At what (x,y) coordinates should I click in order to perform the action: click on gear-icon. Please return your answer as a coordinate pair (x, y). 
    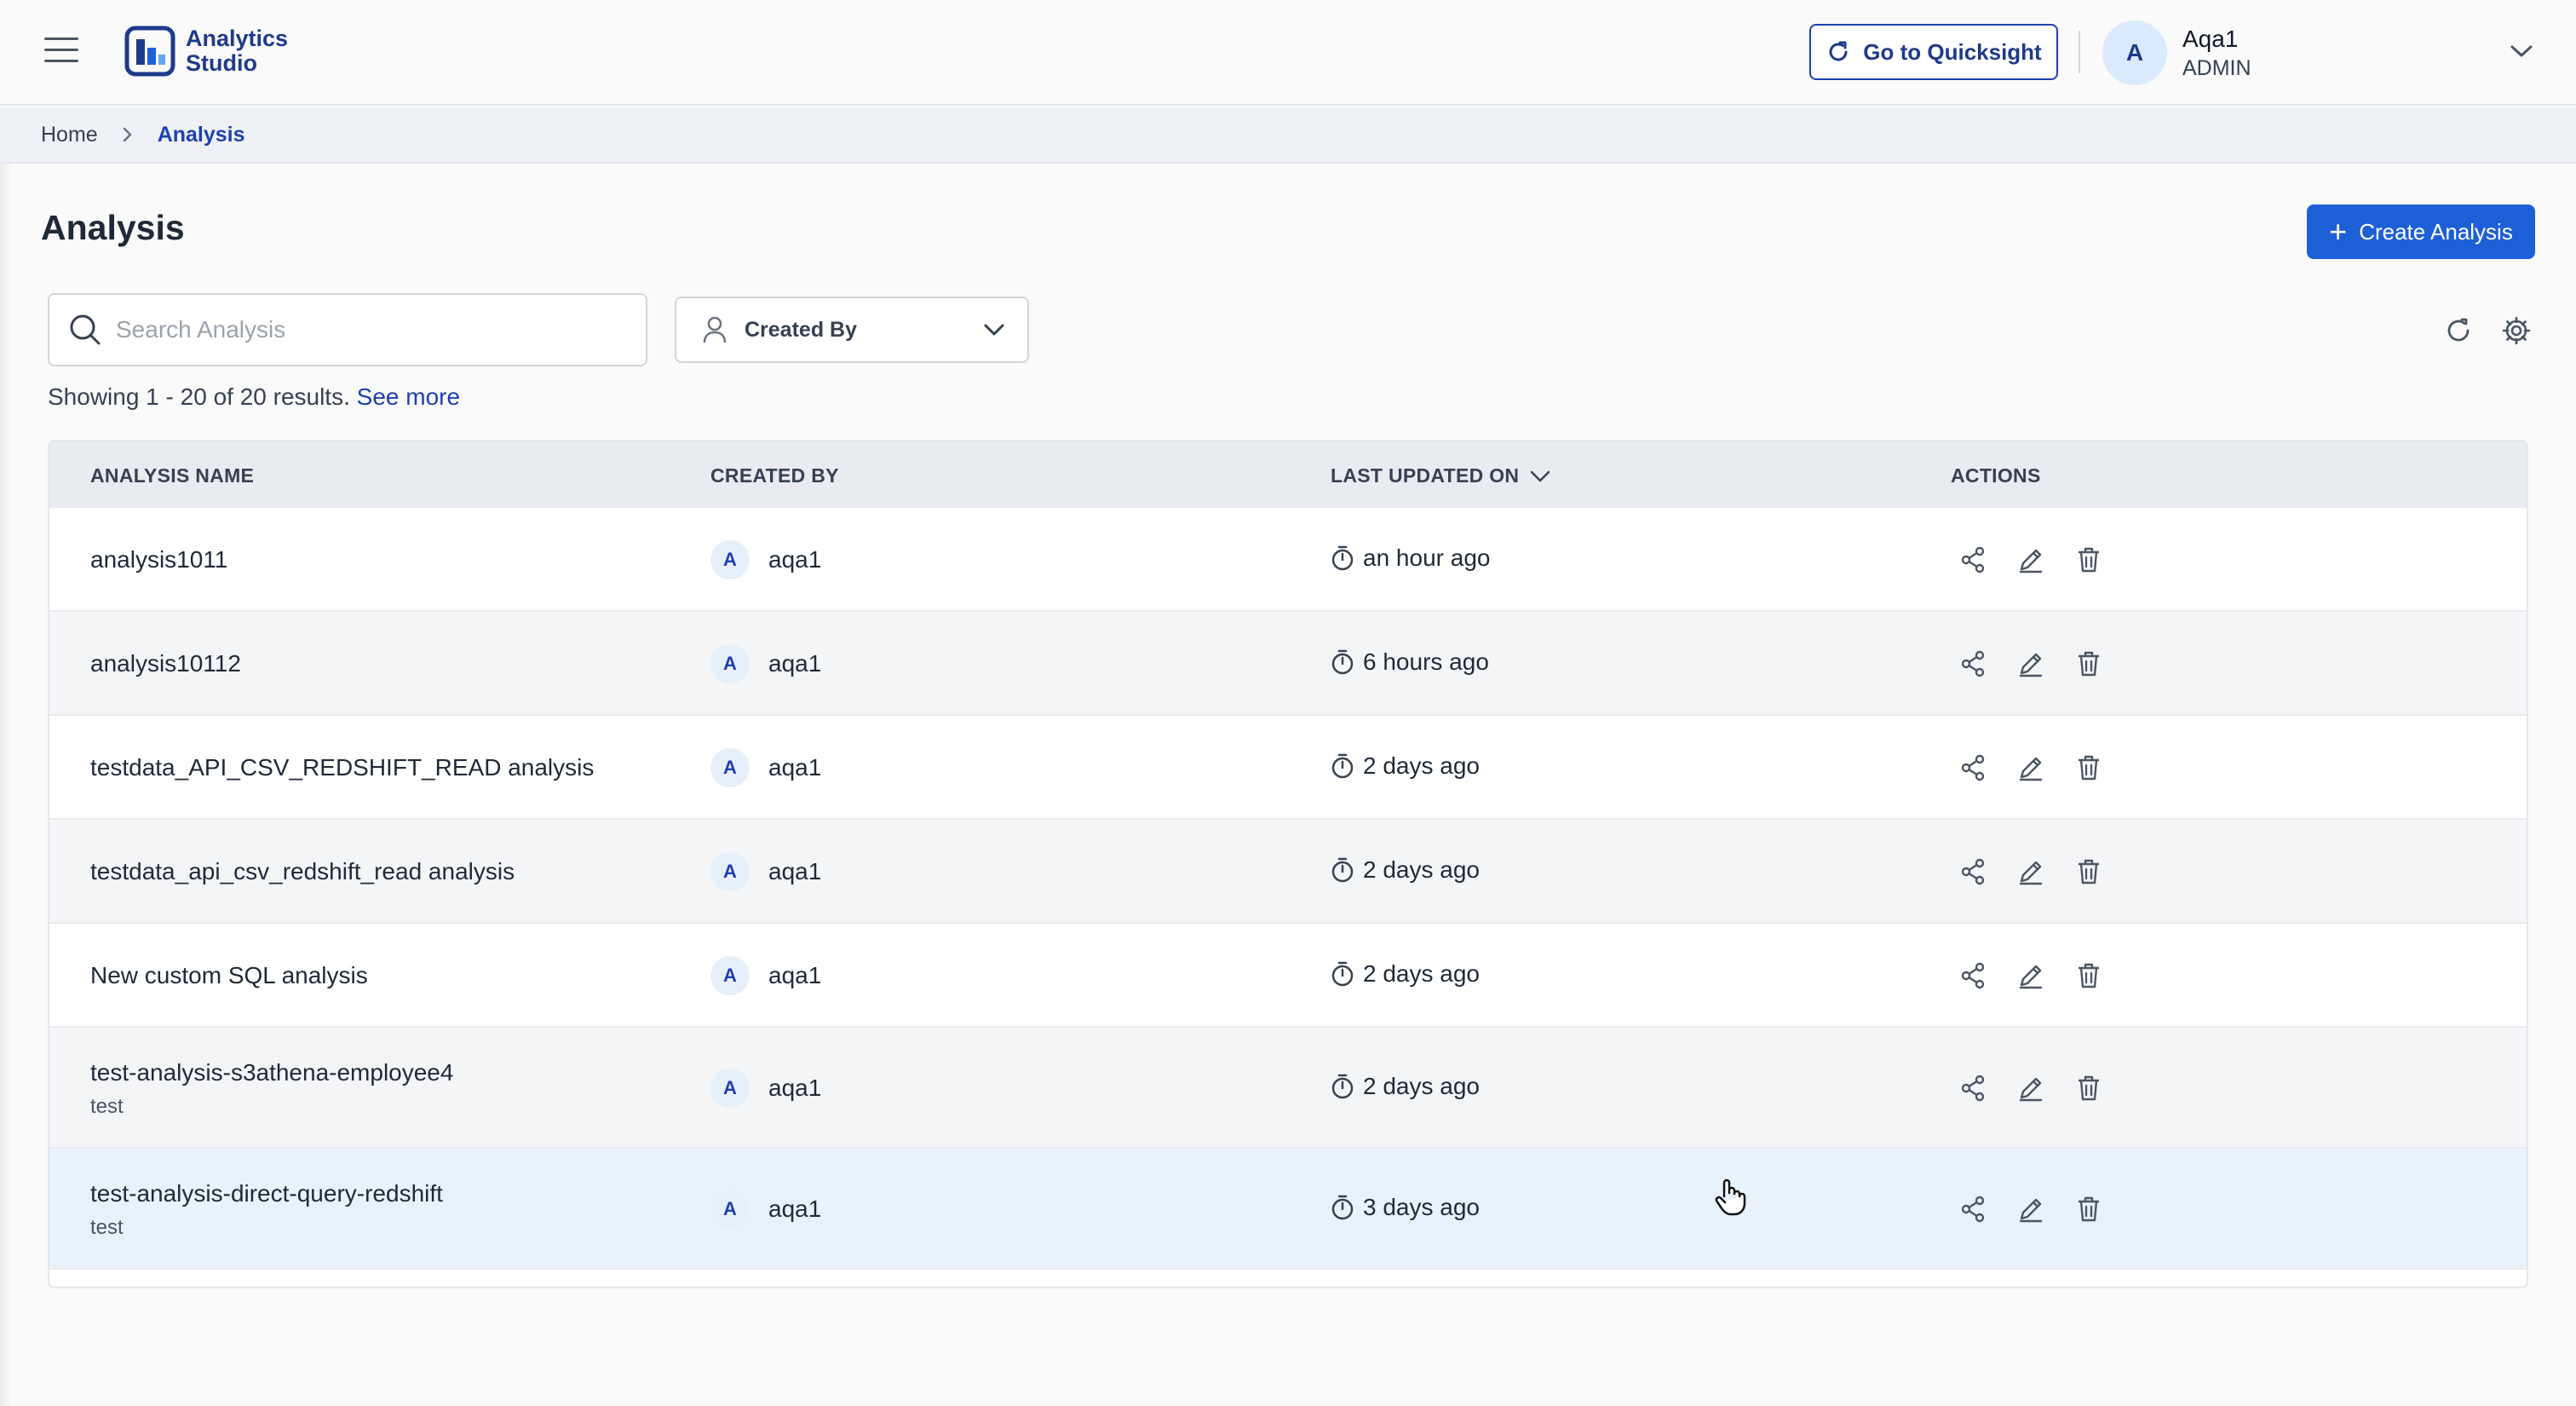
    Looking at the image, I should click on (2517, 330).